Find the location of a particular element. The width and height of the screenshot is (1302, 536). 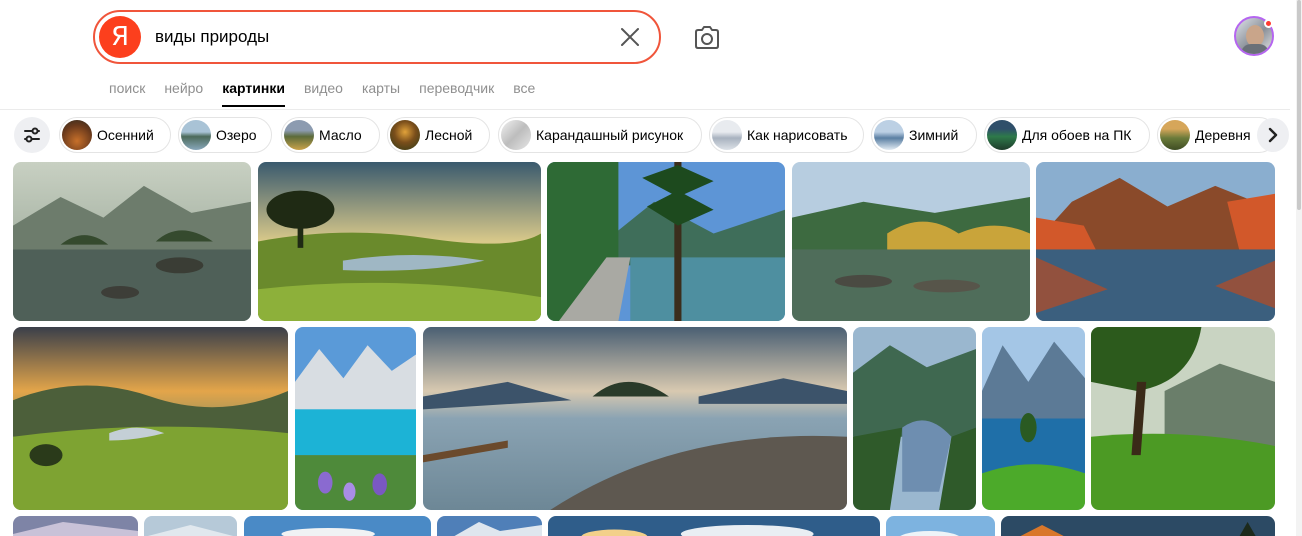

chip-winter: Зимний is located at coordinates (924, 135).